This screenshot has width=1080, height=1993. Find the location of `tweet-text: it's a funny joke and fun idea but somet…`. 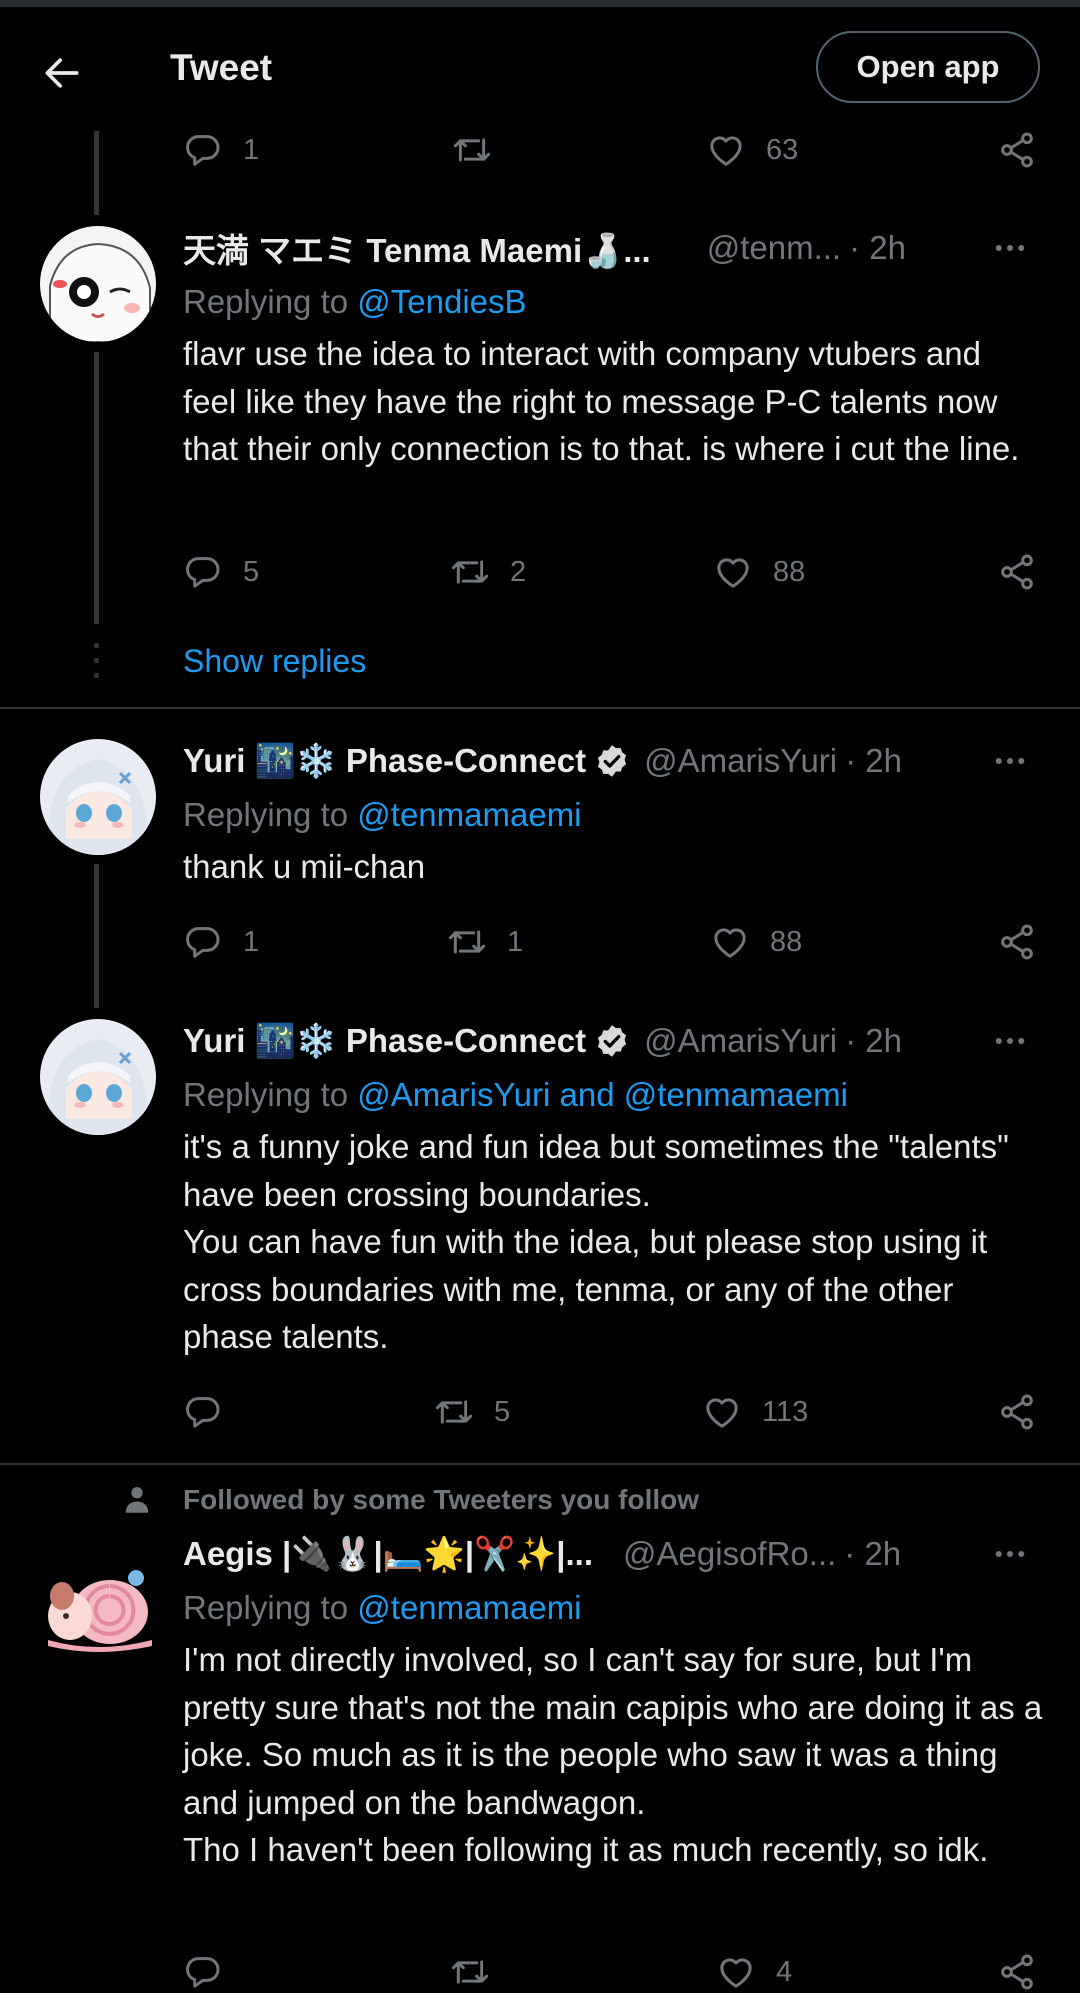

tweet-text: it's a funny joke and fun idea but somet… is located at coordinates (596, 1241).